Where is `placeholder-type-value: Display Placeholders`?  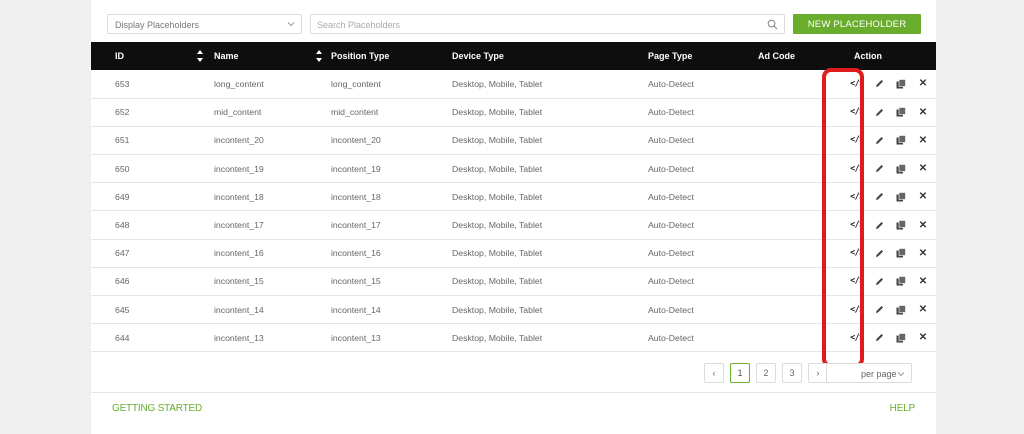 placeholder-type-value: Display Placeholders is located at coordinates (157, 25).